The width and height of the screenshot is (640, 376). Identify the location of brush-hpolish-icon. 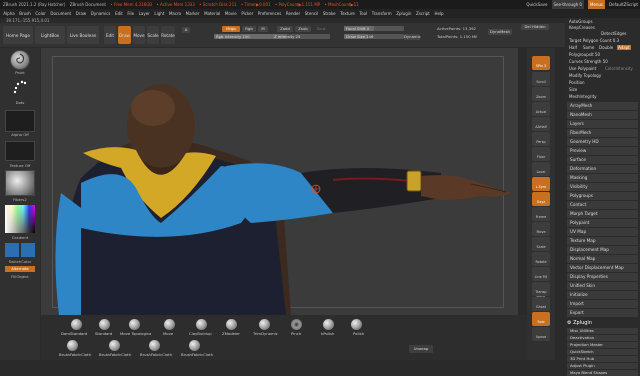
(328, 324).